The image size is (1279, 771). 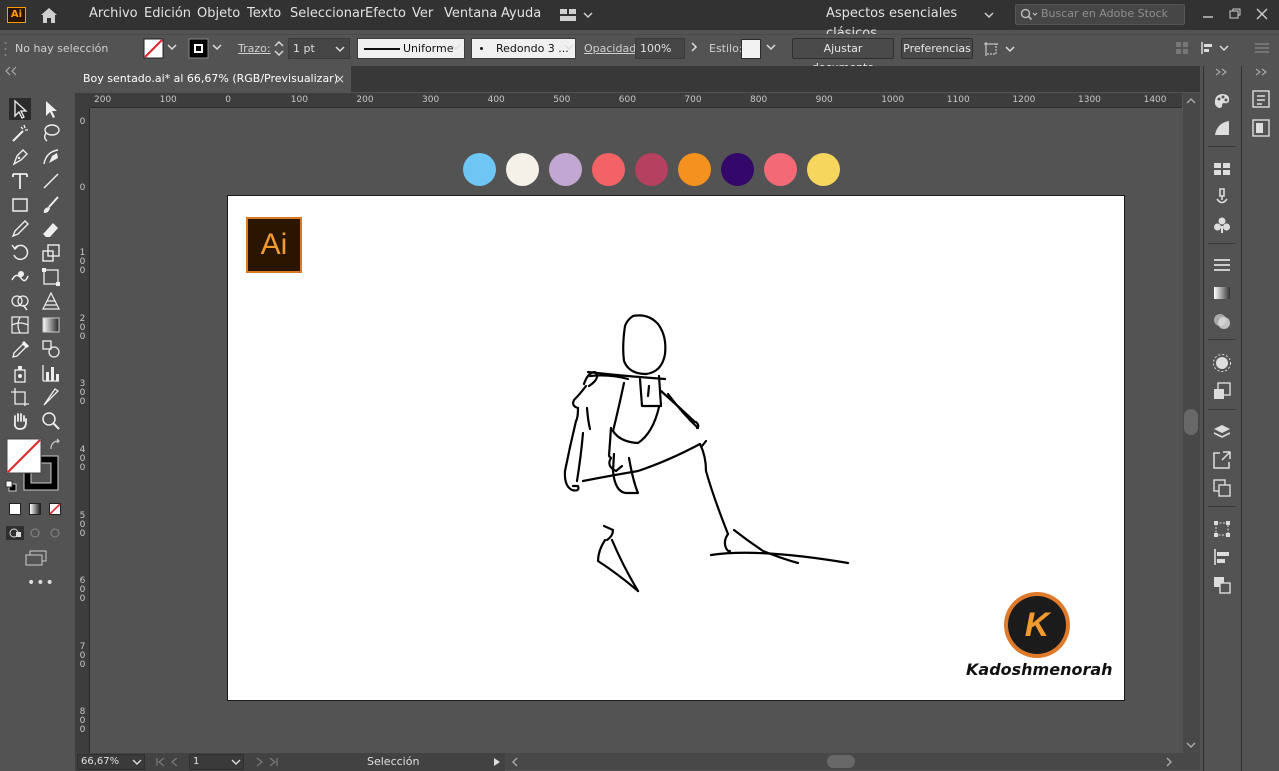 What do you see at coordinates (113, 15) in the screenshot?
I see `menu-archivo: Archivo` at bounding box center [113, 15].